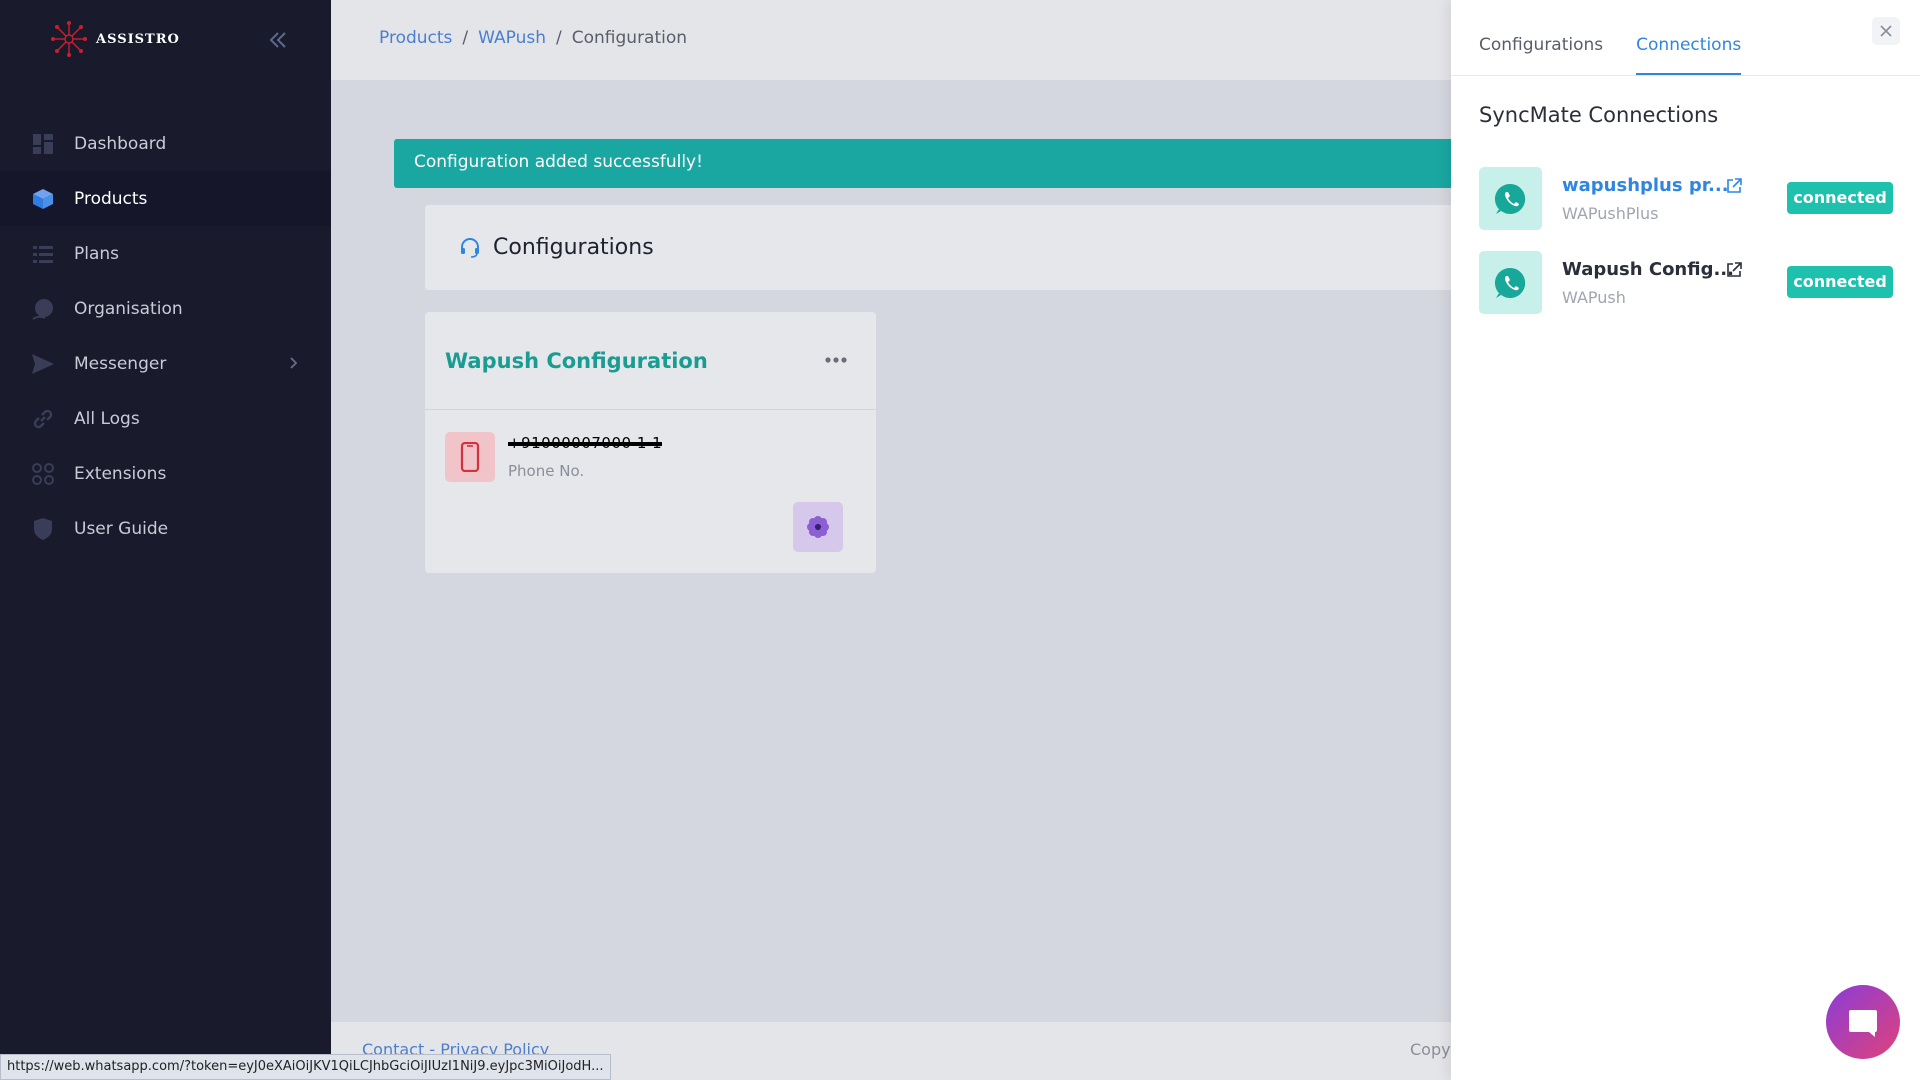 The image size is (1920, 1080). Describe the element at coordinates (165, 198) in the screenshot. I see `sidebar-item-products: Products` at that location.